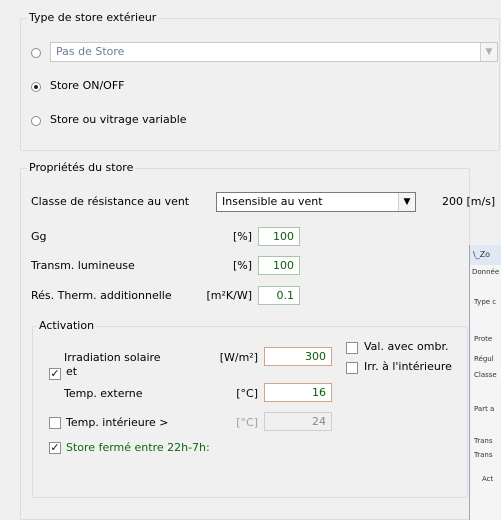 This screenshot has width=501, height=520. Describe the element at coordinates (352, 348) in the screenshot. I see `shade-checkbox` at that location.